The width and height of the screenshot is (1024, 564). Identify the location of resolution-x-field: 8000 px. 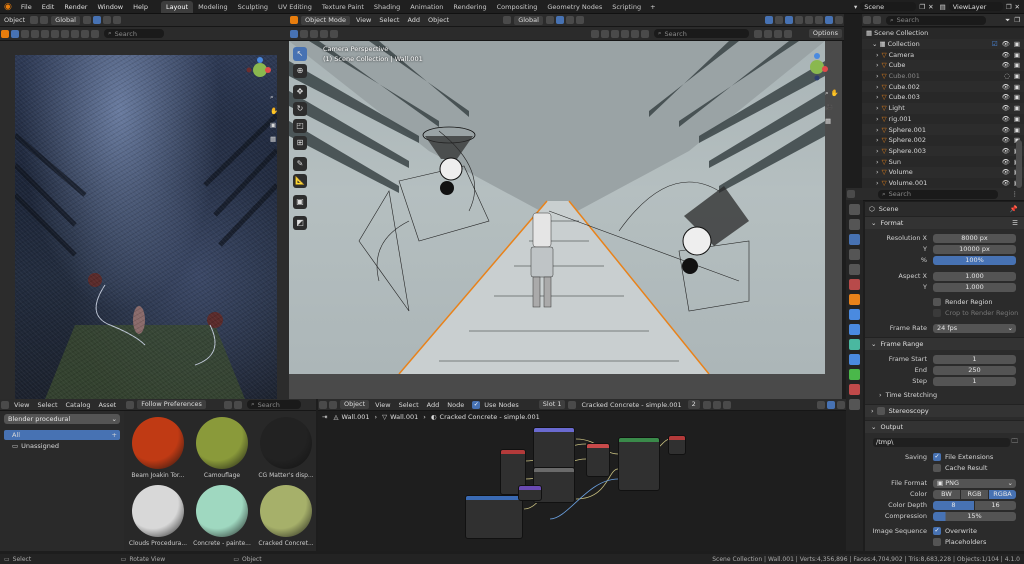
(974, 238).